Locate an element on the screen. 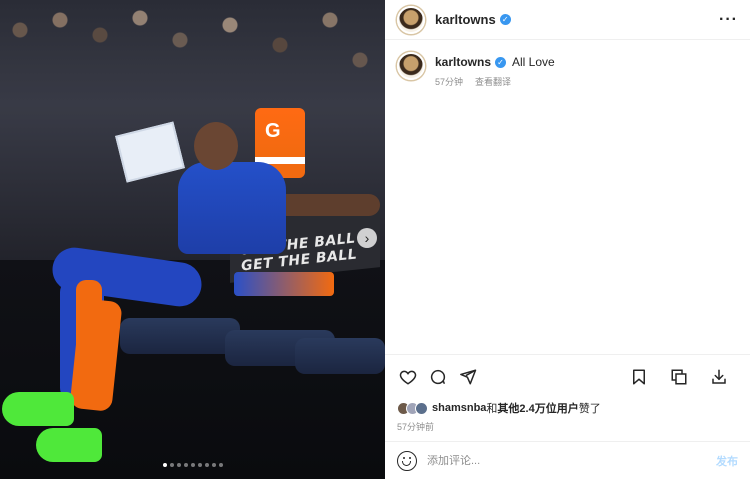 The image size is (750, 479). emoji-icon is located at coordinates (407, 460).